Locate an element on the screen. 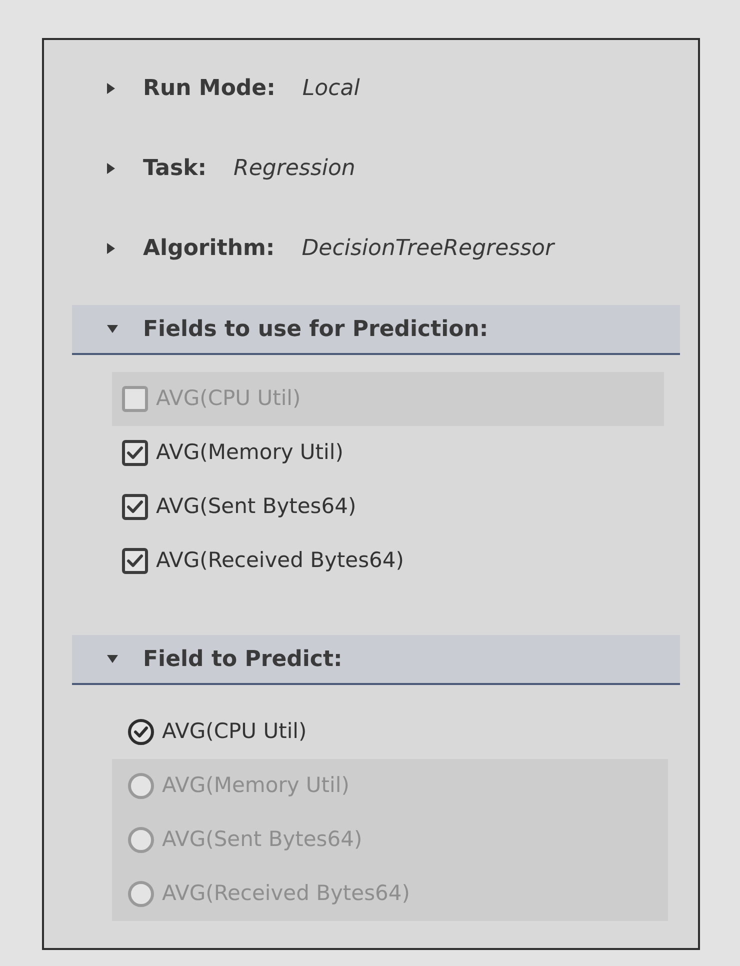 The height and width of the screenshot is (966, 740). setting-value: Local is located at coordinates (331, 88).